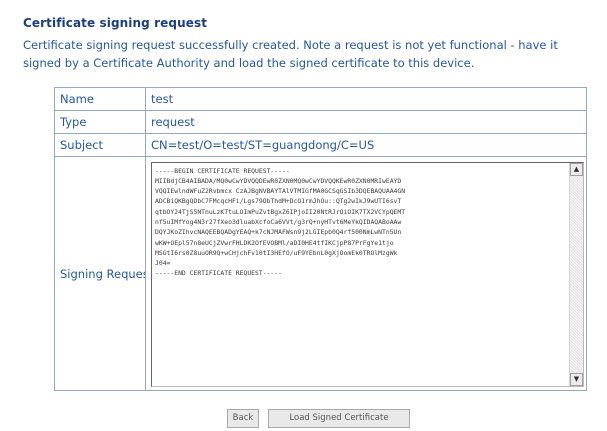  Describe the element at coordinates (115, 23) in the screenshot. I see `page-title: Certificate signing request` at that location.